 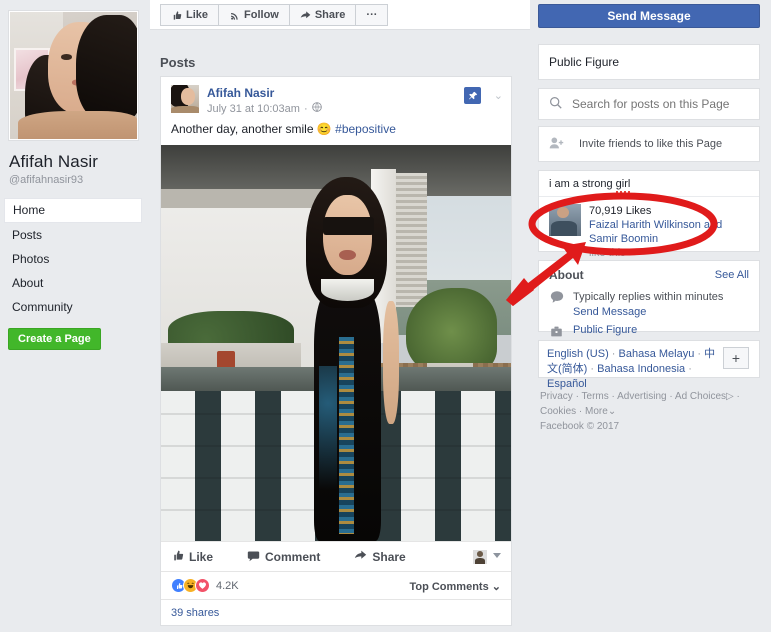 I want to click on post-hashtag: #bepositive, so click(x=365, y=129).